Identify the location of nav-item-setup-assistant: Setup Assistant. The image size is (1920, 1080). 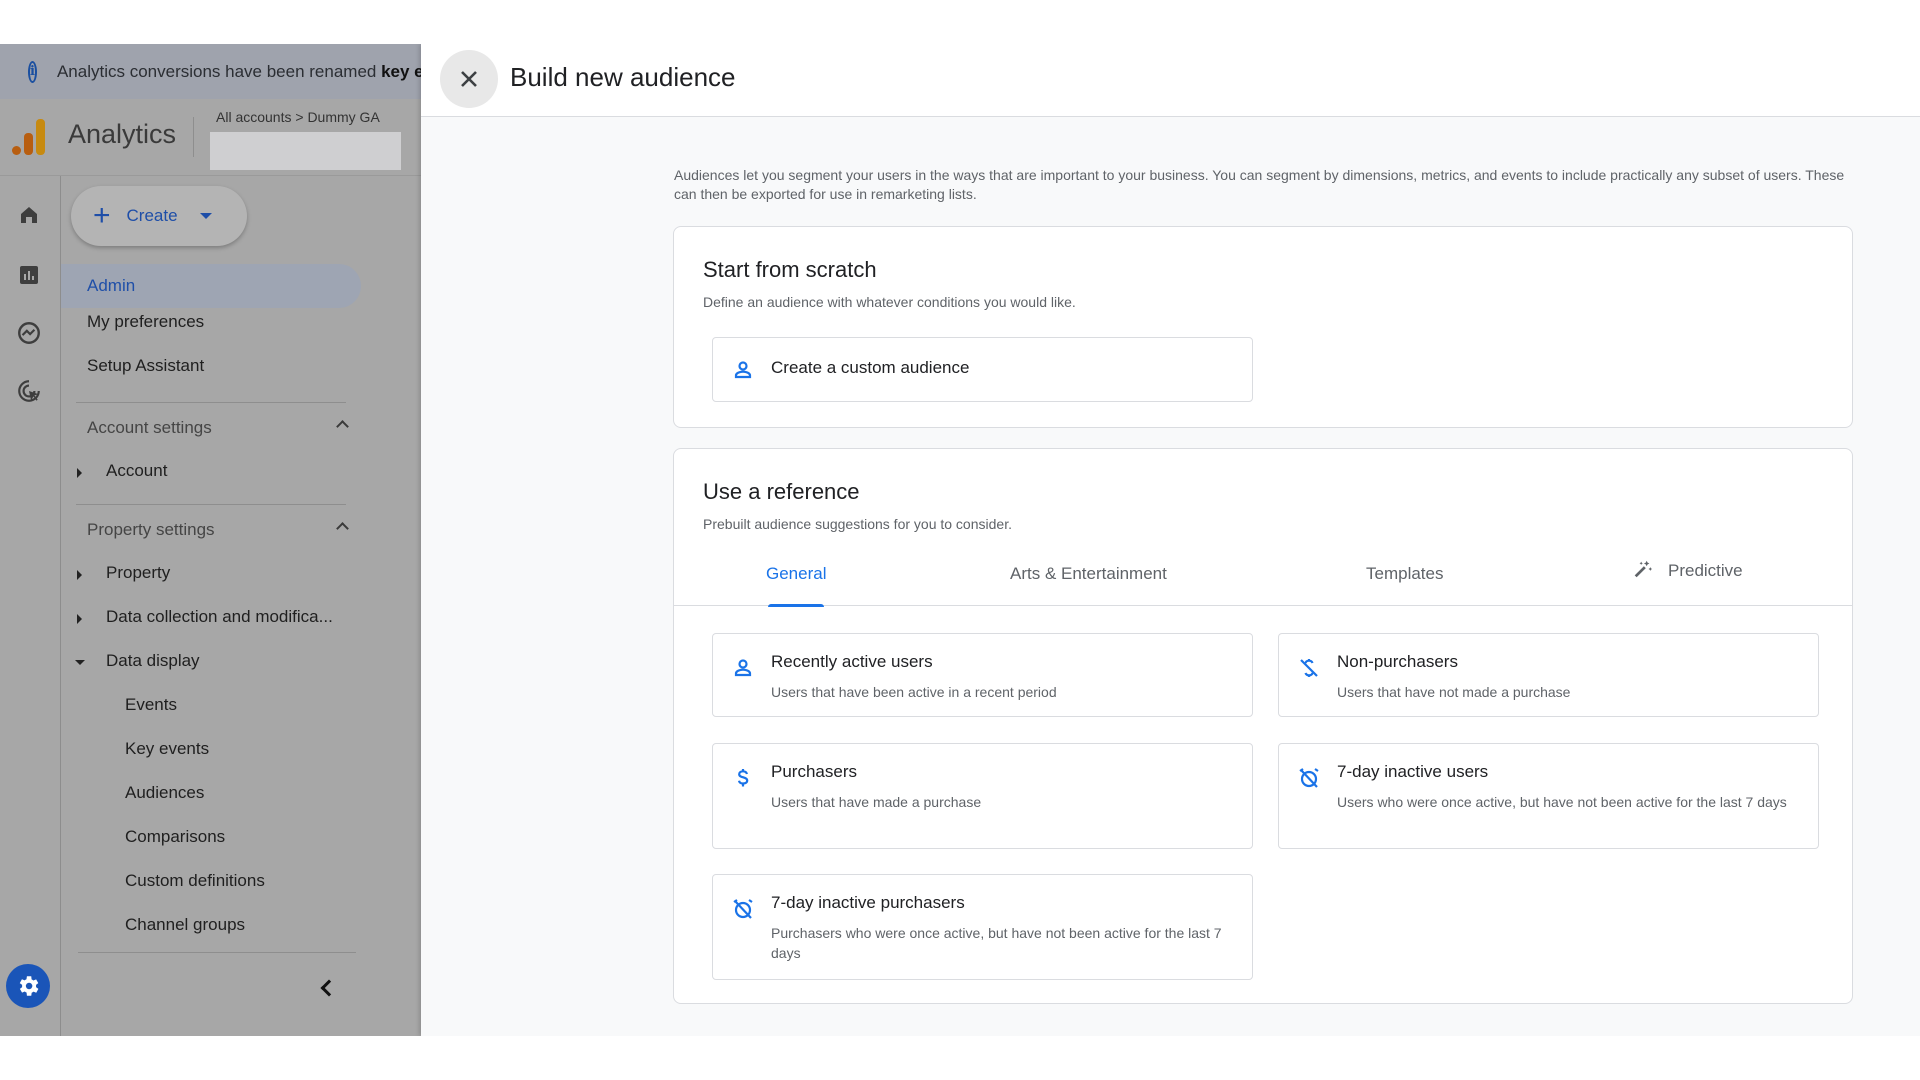
(145, 366).